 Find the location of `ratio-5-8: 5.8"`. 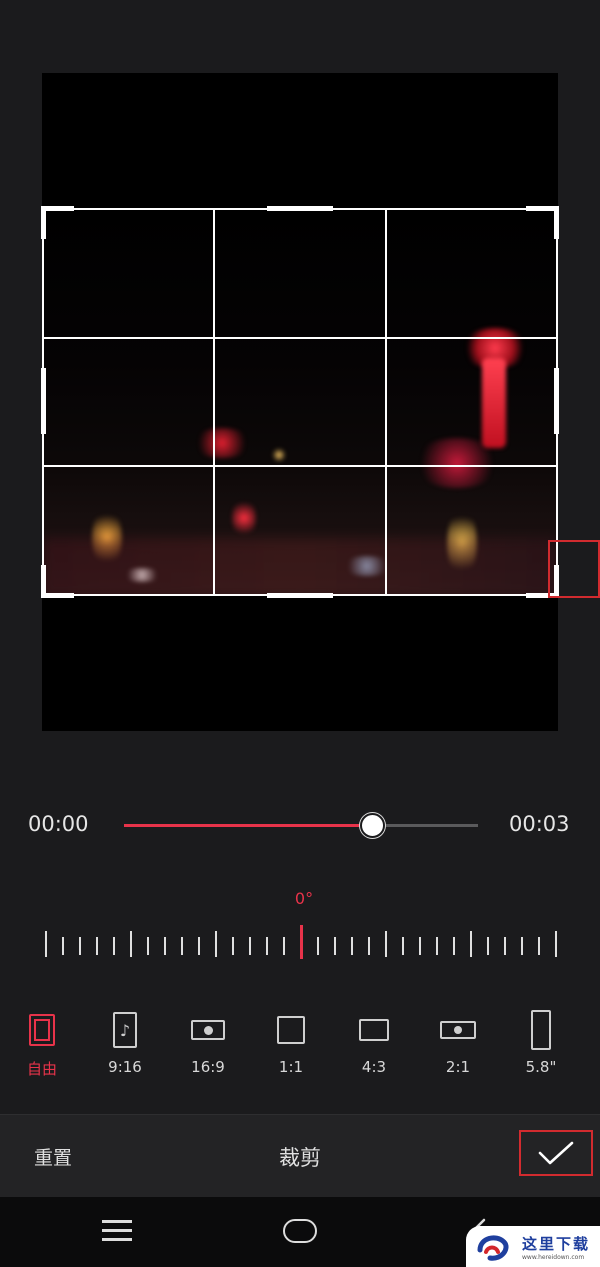

ratio-5-8: 5.8" is located at coordinates (541, 1043).